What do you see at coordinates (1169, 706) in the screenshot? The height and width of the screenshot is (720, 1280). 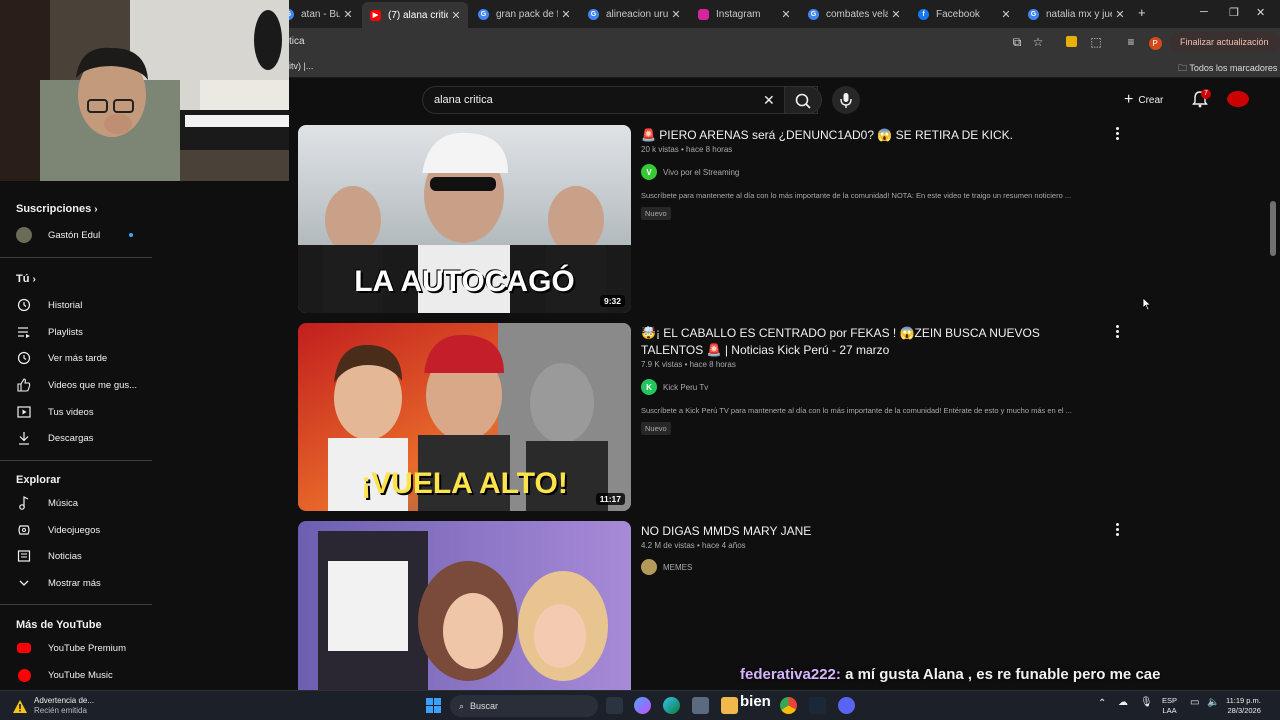 I see `language-indicator: ESP LAA` at bounding box center [1169, 706].